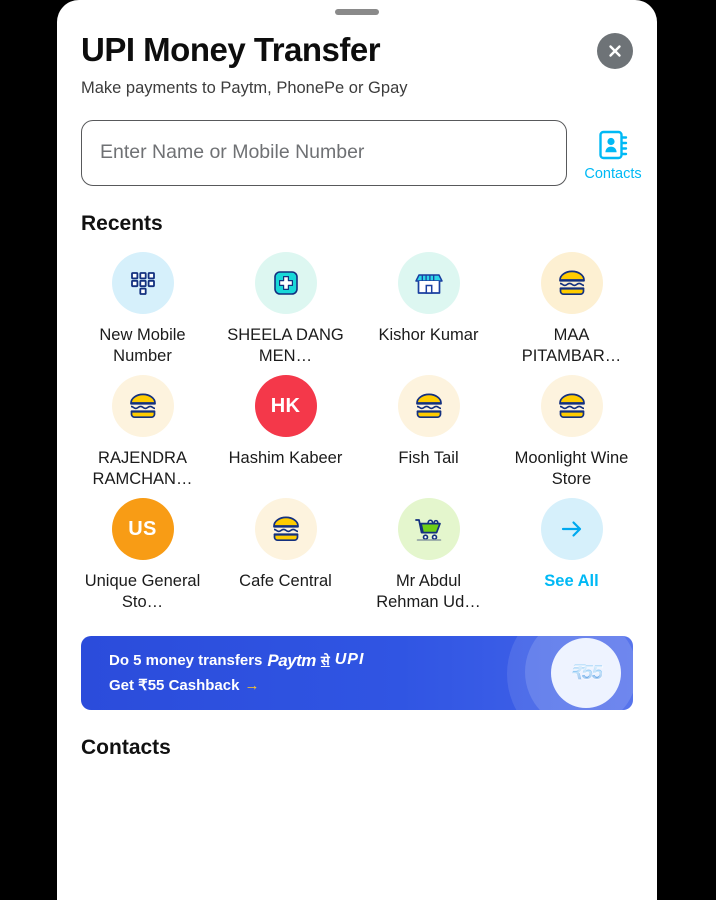  Describe the element at coordinates (244, 87) in the screenshot. I see `page-subtitle: Make payments to Paytm, PhonePe or Gpay` at that location.